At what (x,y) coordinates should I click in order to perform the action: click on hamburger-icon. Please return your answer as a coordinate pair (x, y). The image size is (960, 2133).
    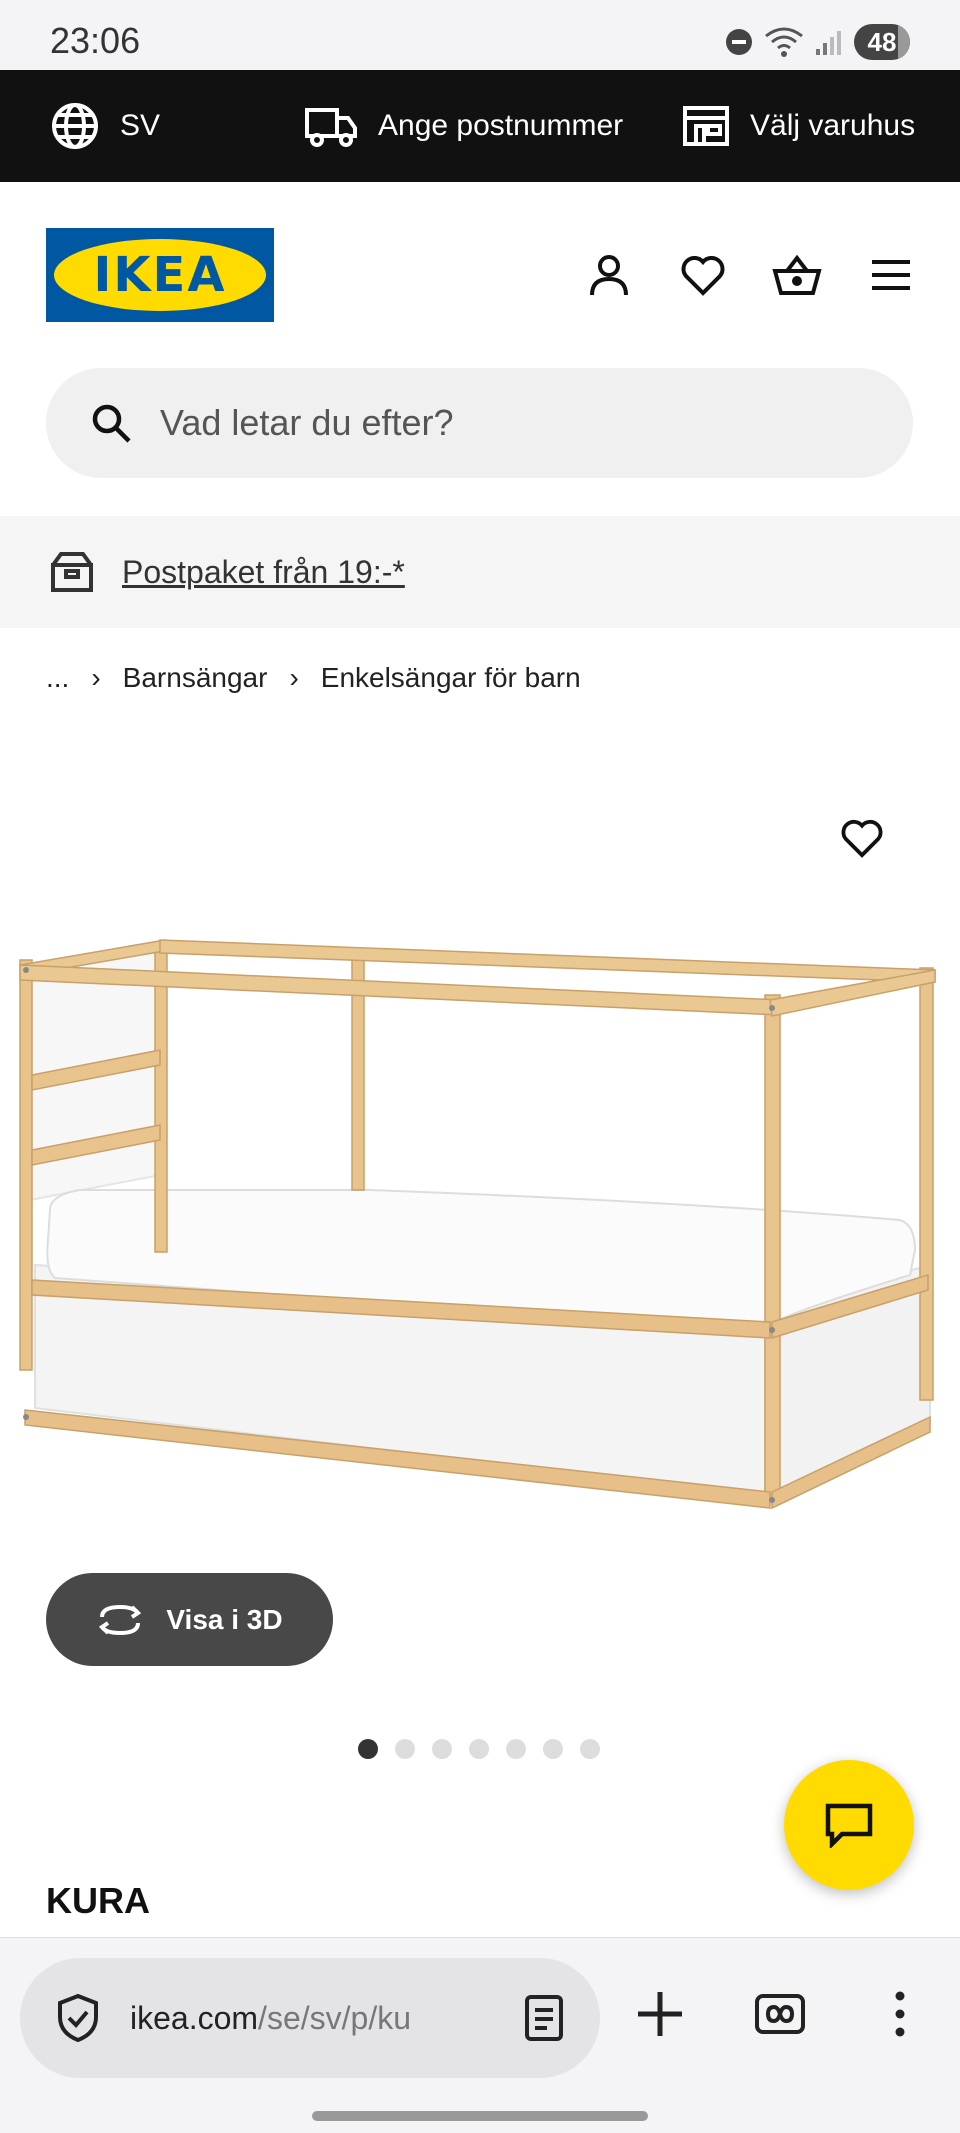
    Looking at the image, I should click on (891, 275).